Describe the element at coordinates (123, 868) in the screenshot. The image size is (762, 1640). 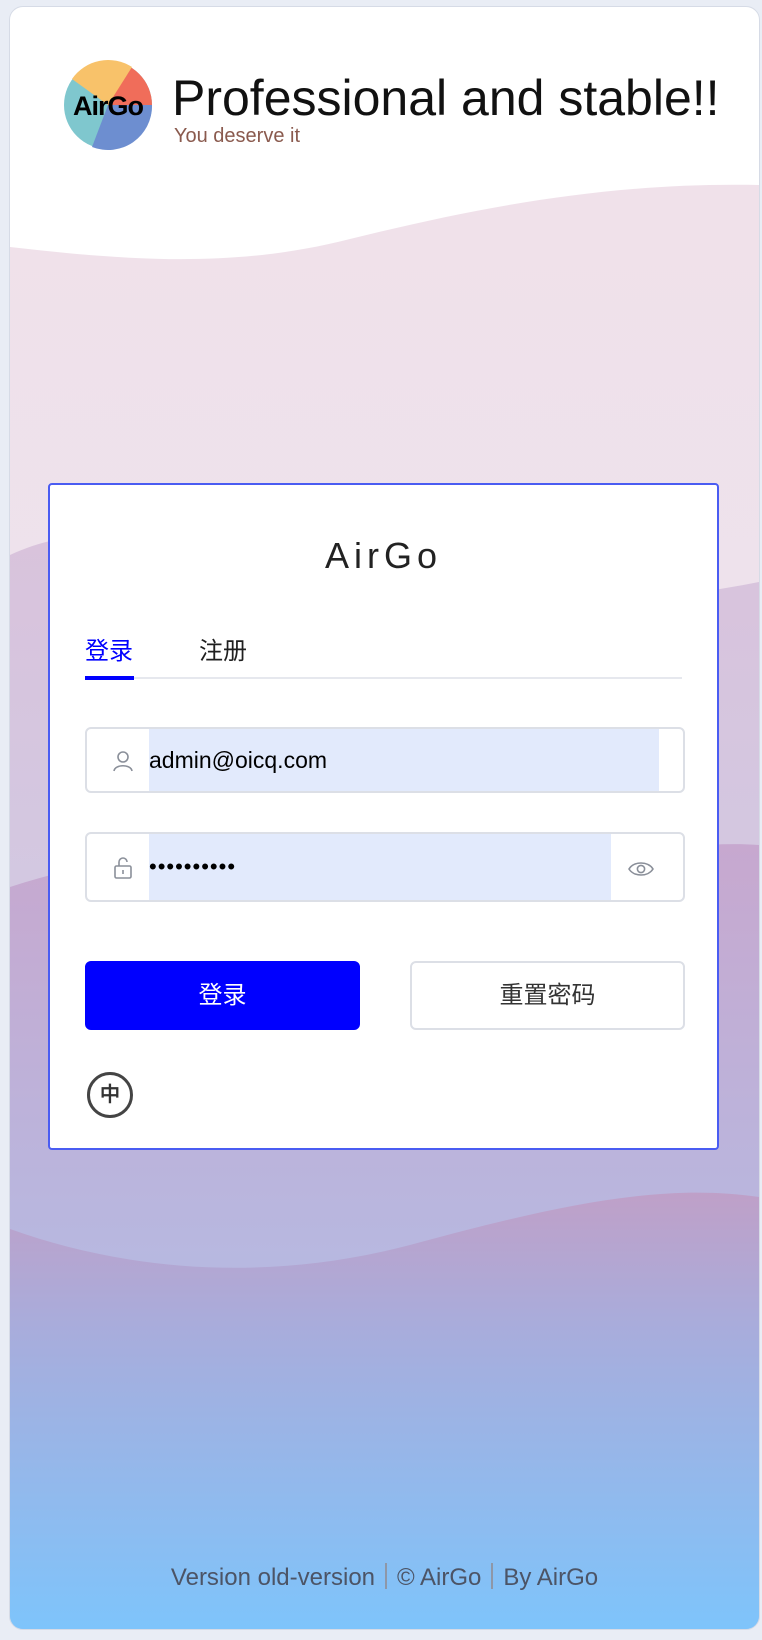
I see `lock-icon` at that location.